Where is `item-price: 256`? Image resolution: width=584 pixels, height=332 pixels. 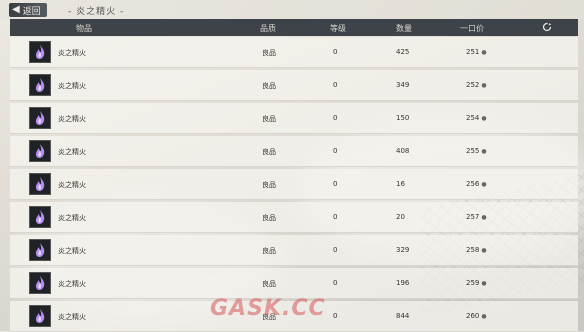
item-price: 256 is located at coordinates (473, 184).